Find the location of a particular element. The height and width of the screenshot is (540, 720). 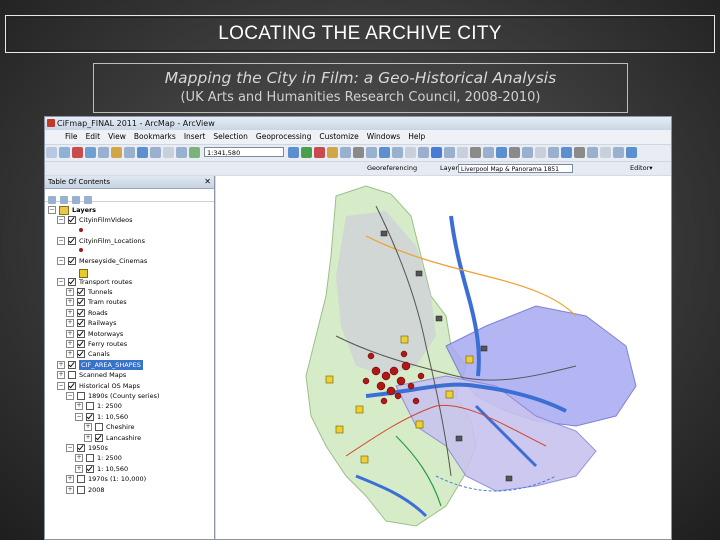

toc-layer-row: +1: 10,560 is located at coordinates (101, 469).